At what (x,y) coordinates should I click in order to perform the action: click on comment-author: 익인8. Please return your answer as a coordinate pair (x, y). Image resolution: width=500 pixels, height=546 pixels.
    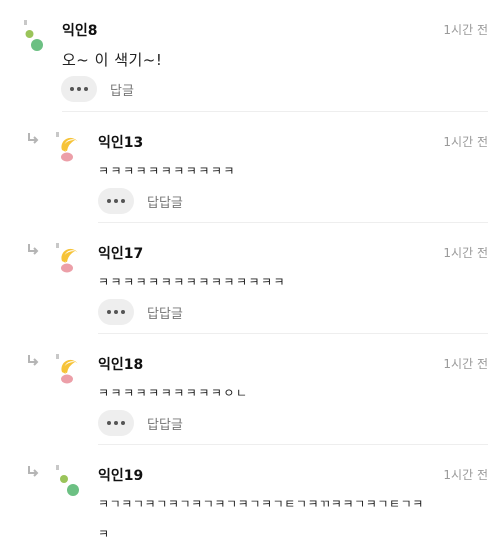
    Looking at the image, I should click on (80, 30).